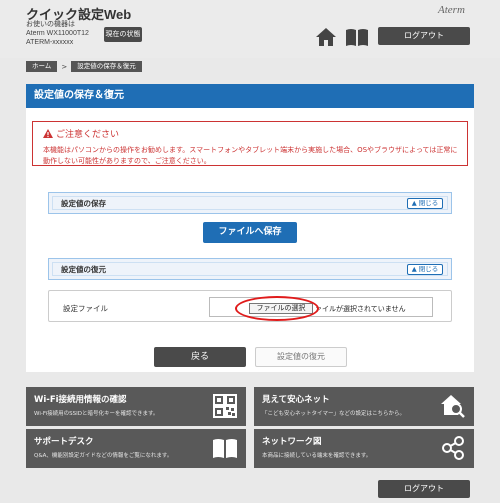  I want to click on caution-title-text: ご注意ください, so click(88, 135).